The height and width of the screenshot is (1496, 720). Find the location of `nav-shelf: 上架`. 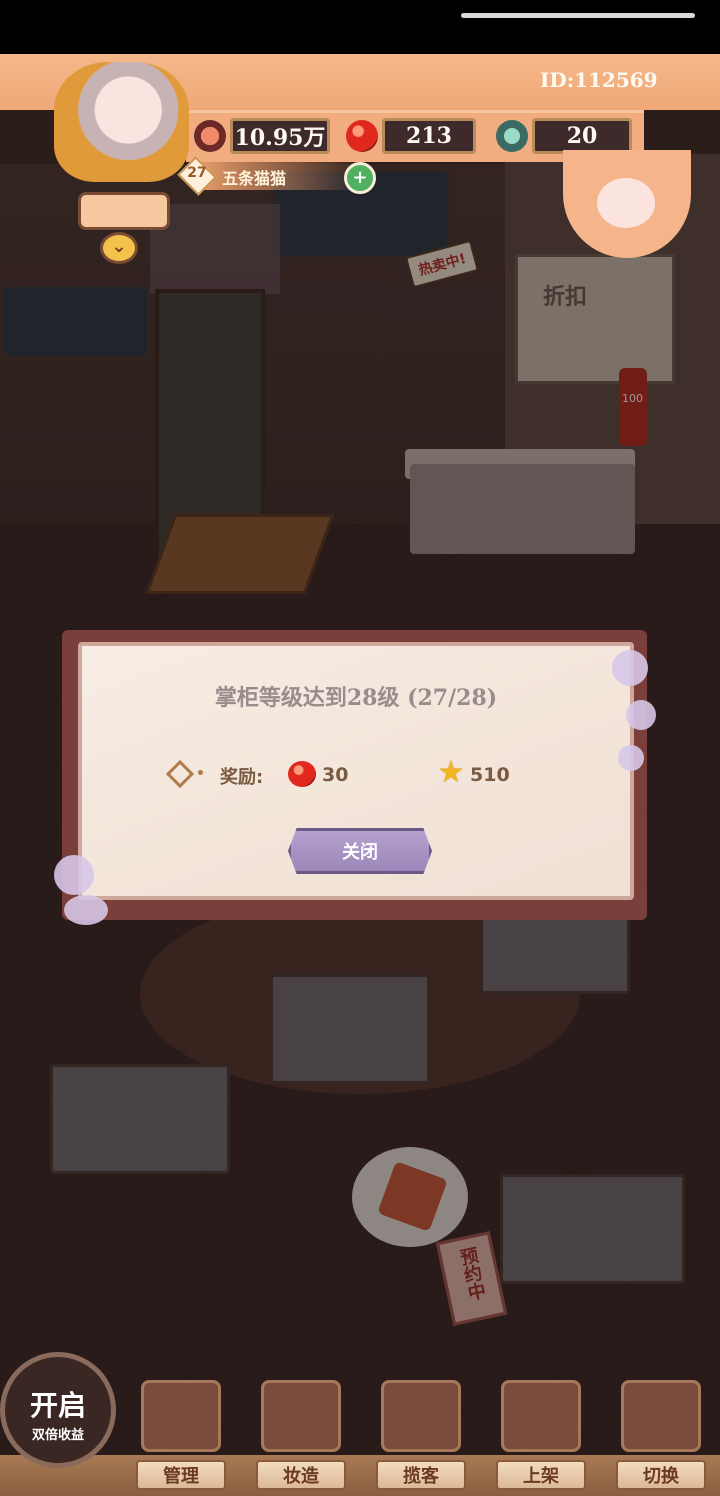

nav-shelf: 上架 is located at coordinates (541, 1438).